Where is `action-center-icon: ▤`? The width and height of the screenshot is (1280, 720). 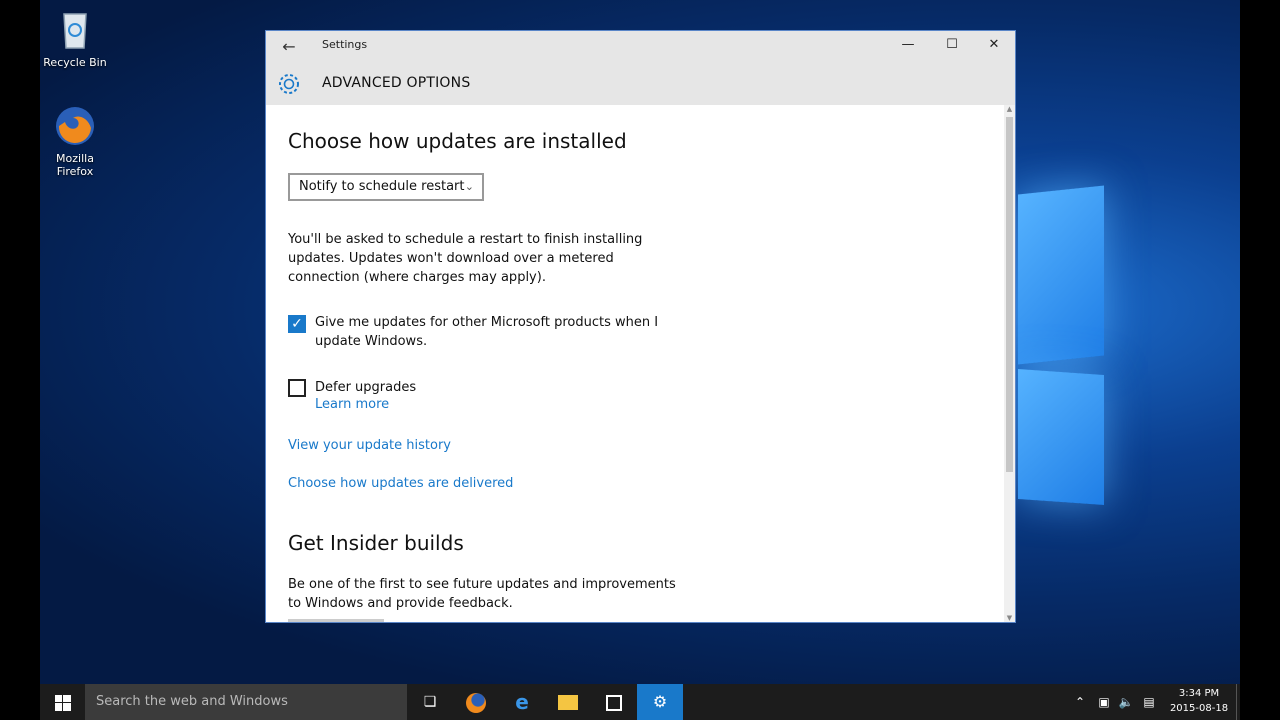
action-center-icon: ▤ is located at coordinates (1149, 702).